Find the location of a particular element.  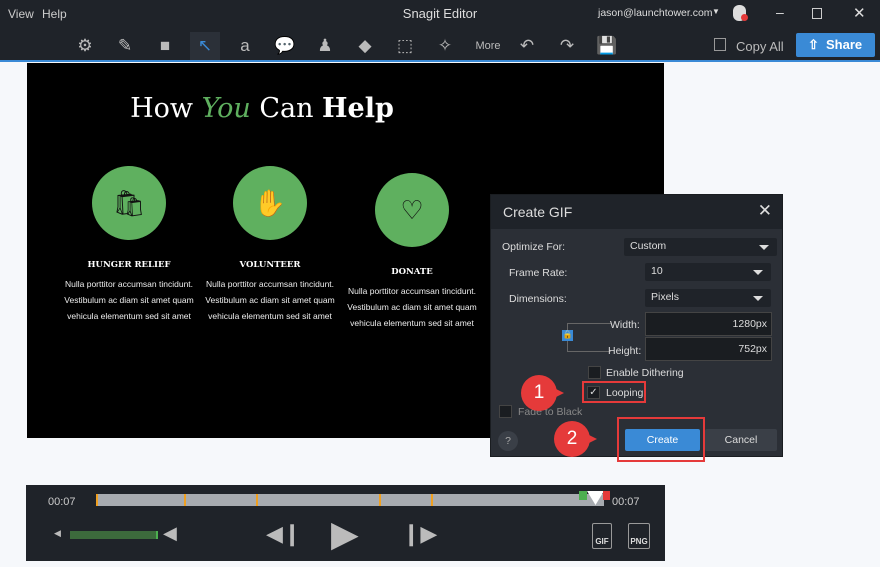

selection-icon: ⬚ is located at coordinates (405, 46).